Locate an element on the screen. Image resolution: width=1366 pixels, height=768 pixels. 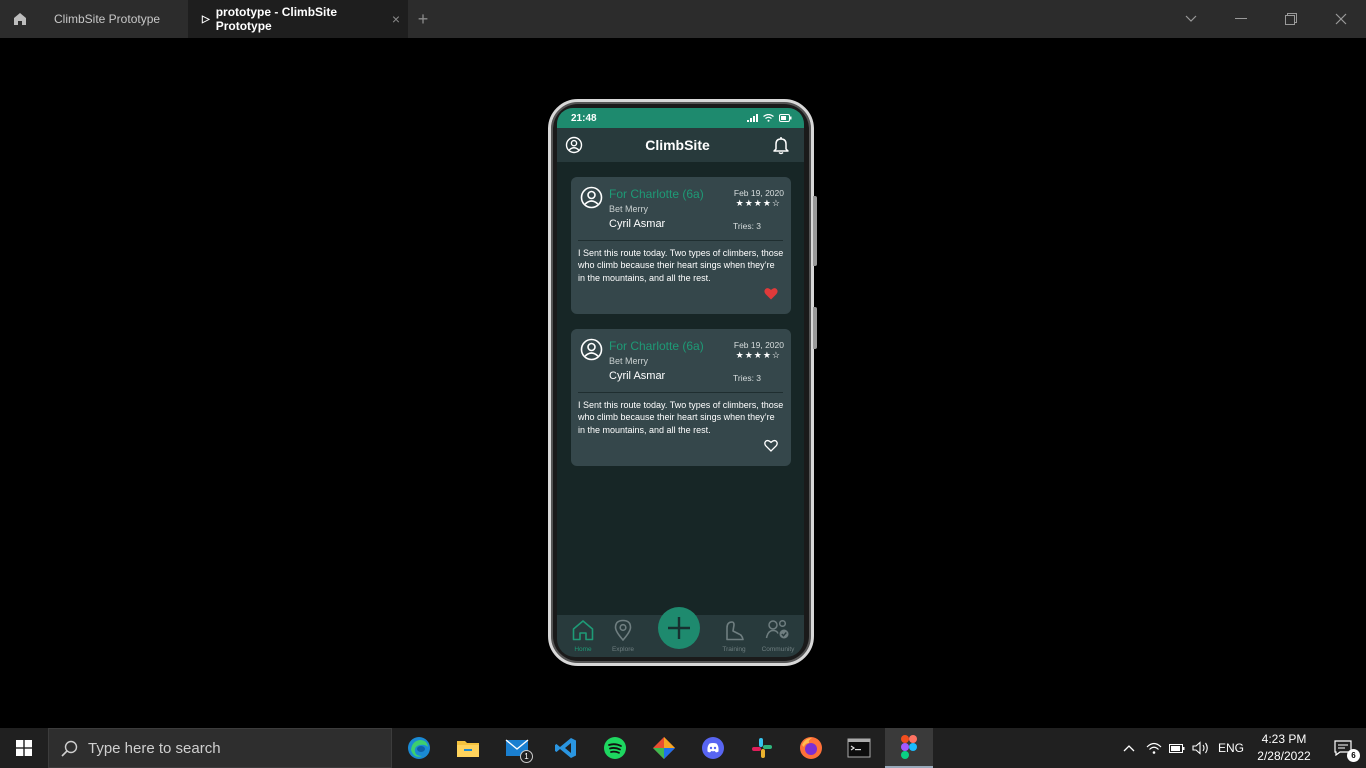
nav-label: Home is located at coordinates (583, 649).